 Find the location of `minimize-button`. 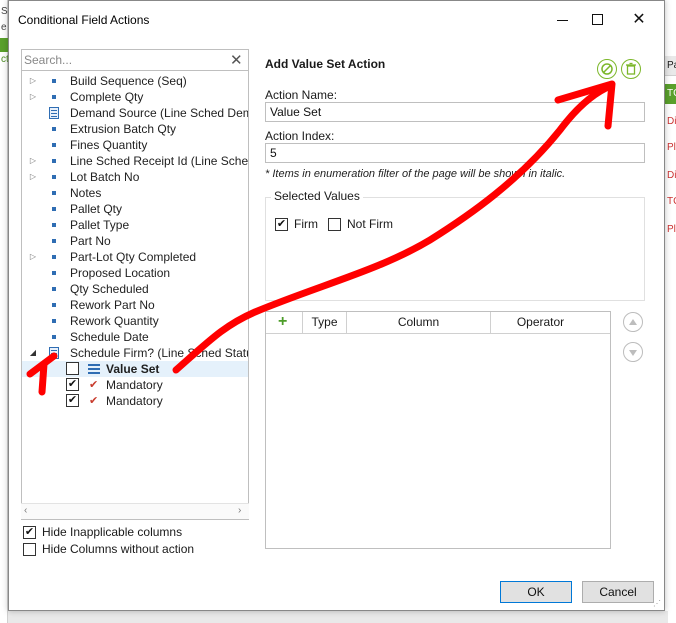

minimize-button is located at coordinates (563, 20).